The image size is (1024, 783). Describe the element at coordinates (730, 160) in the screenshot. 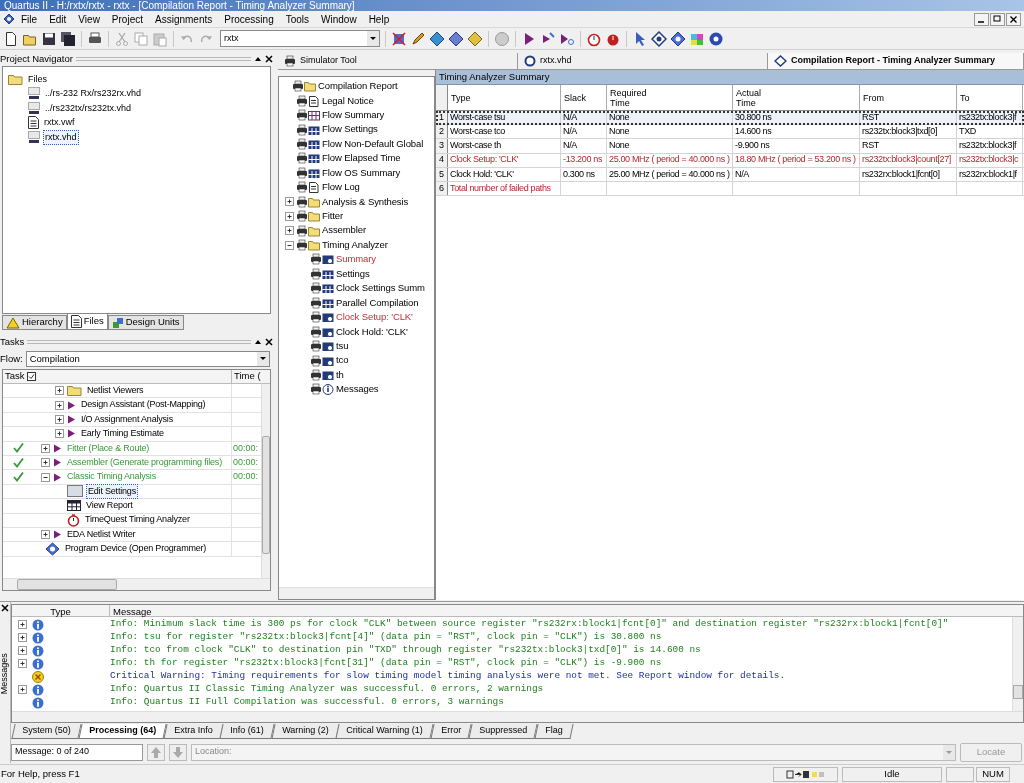

I see `table-row: 4 Clock Setup: 'CLK' -13.200 ns 25.00 MHz ( period = 40.000 ns ) 18.80 MHz ( period = 53.200 ns ) rs232tx:block3|count[27] rs232tx:block3|c` at that location.